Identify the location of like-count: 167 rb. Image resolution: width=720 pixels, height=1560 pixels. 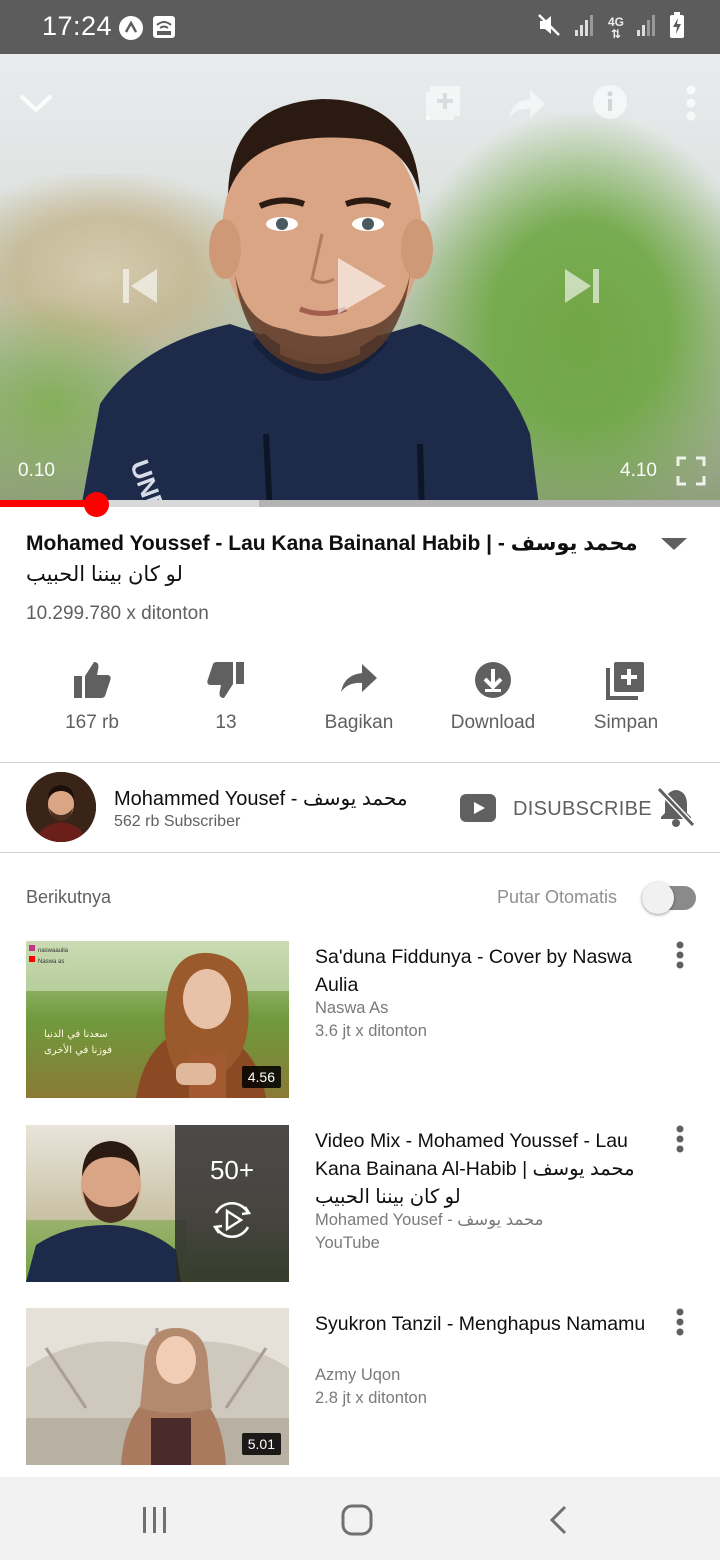
(92, 722).